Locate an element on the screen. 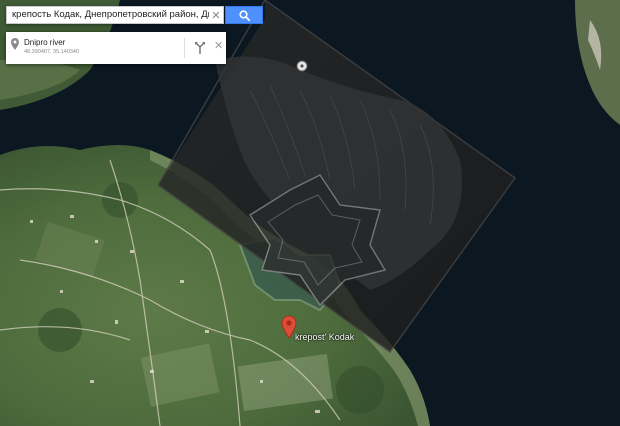 This screenshot has width=620, height=426. close-card-button: ✕ is located at coordinates (218, 45).